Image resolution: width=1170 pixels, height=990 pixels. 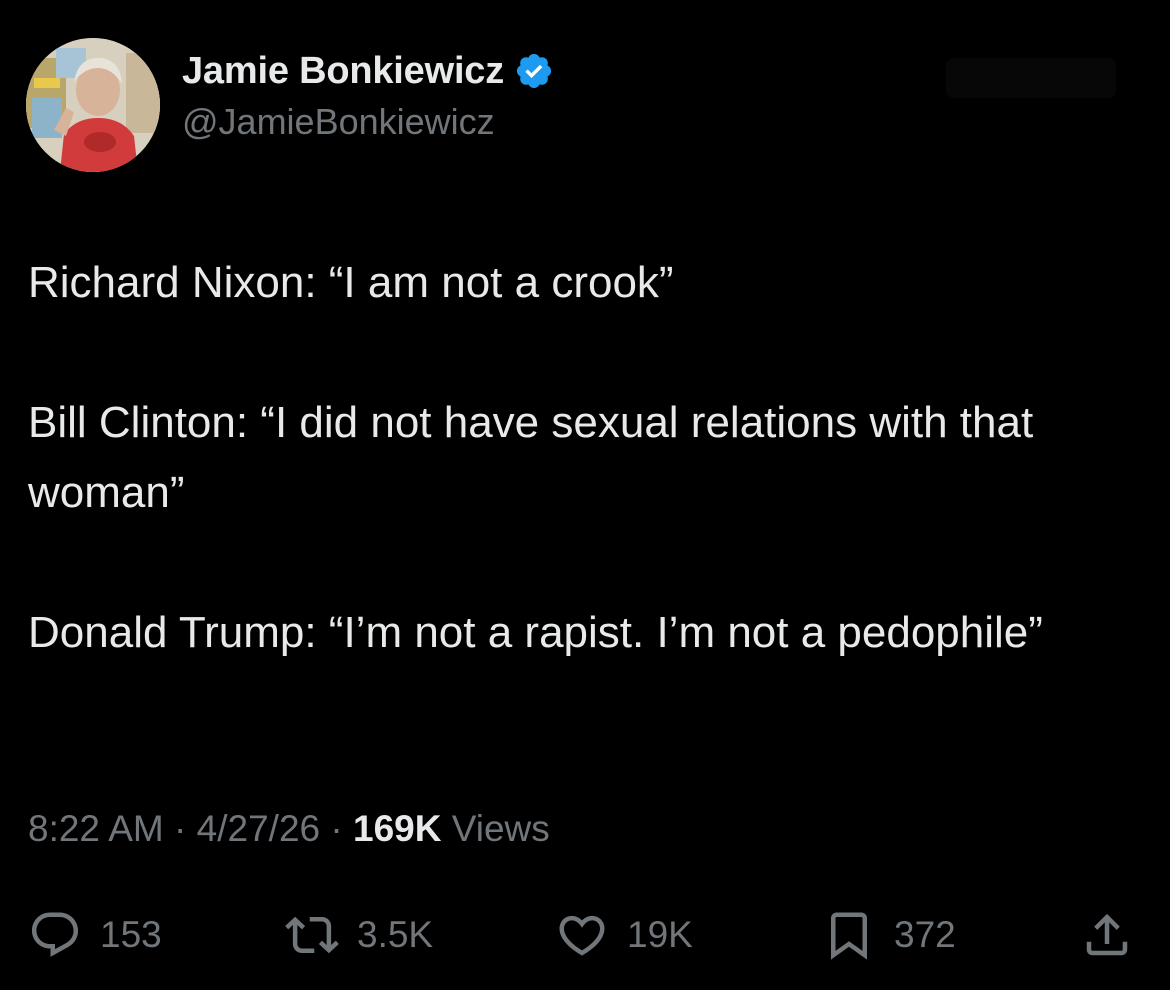 I want to click on share-button, so click(x=1107, y=935).